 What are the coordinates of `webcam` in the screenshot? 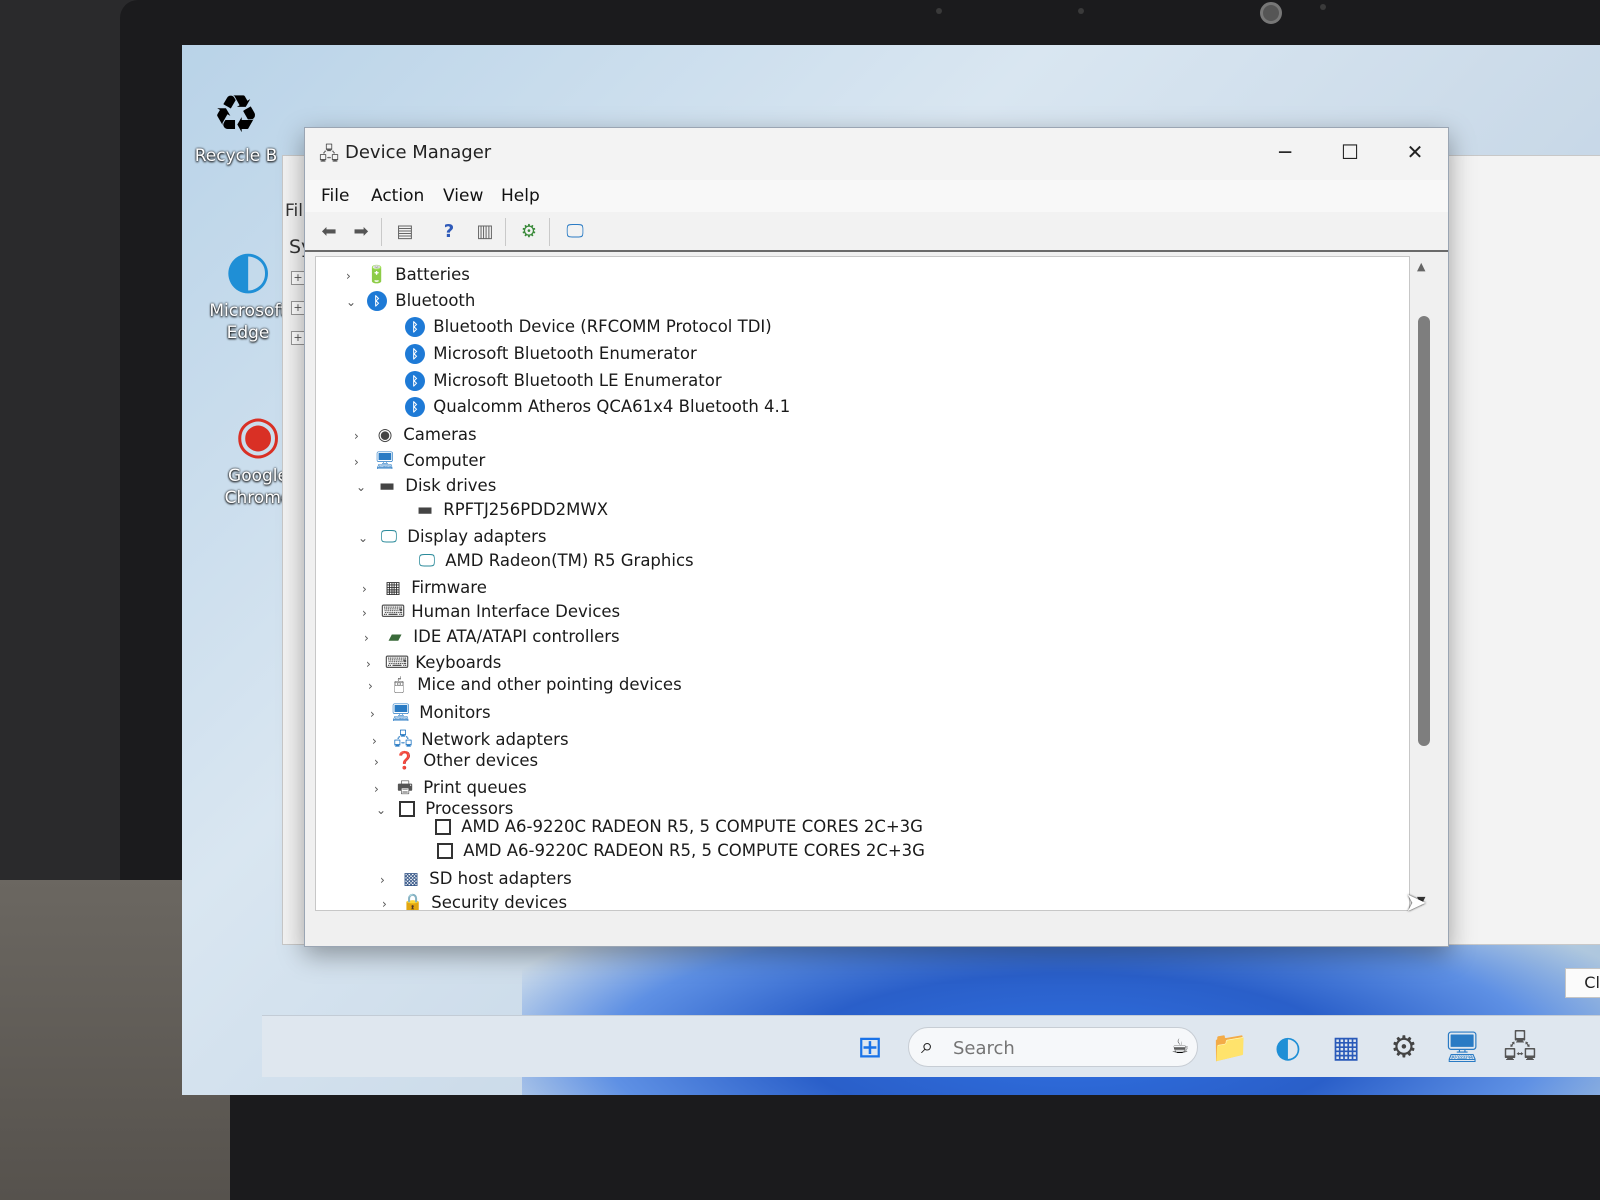 It's located at (1271, 13).